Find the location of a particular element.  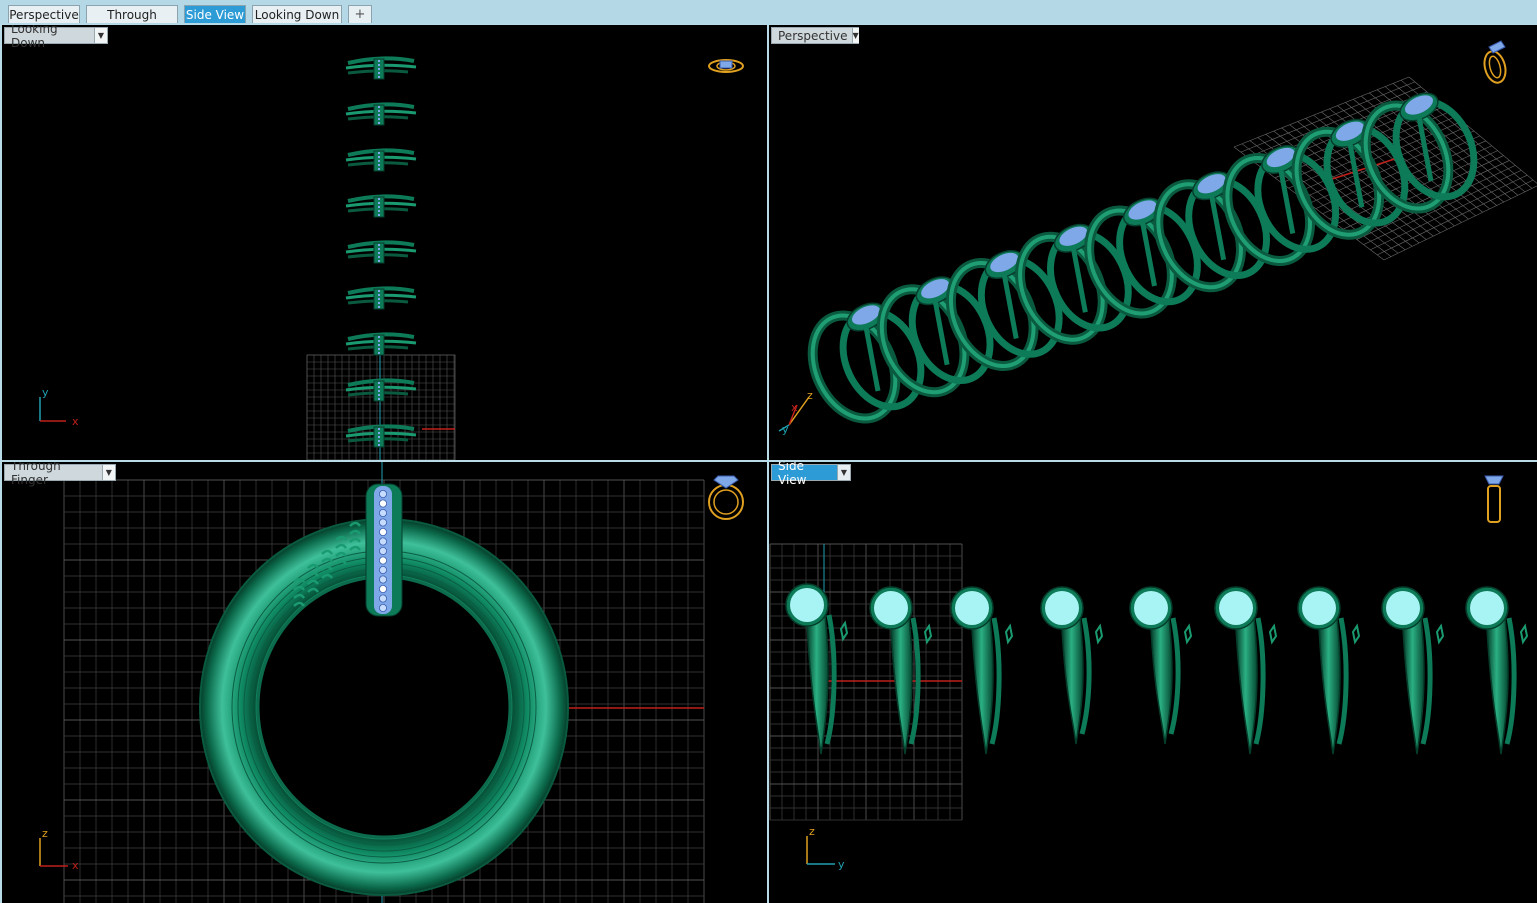

viewport-title-through-finger: Through Finger ▼ is located at coordinates (60, 474).